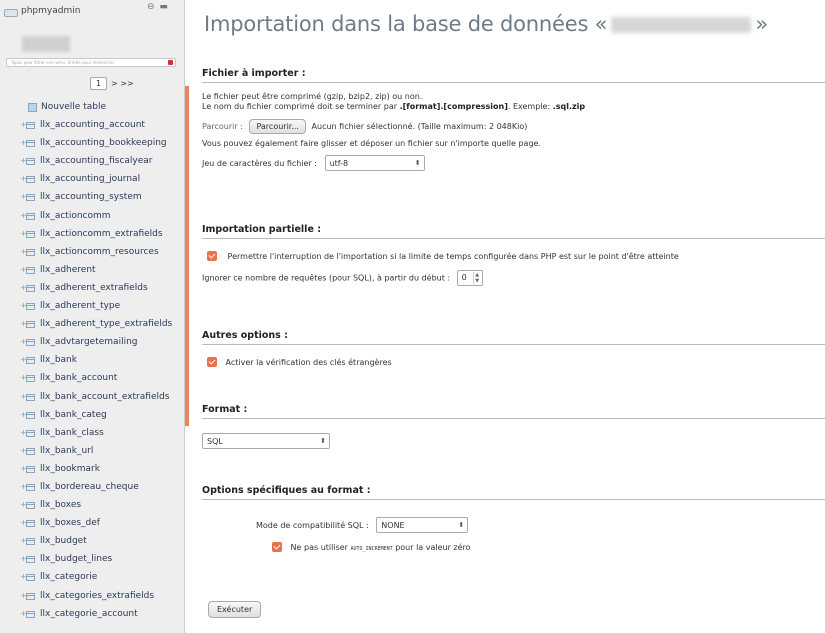 Image resolution: width=825 pixels, height=633 pixels. Describe the element at coordinates (469, 278) in the screenshot. I see `skip-queries-input: 0 ▲ ▼` at that location.